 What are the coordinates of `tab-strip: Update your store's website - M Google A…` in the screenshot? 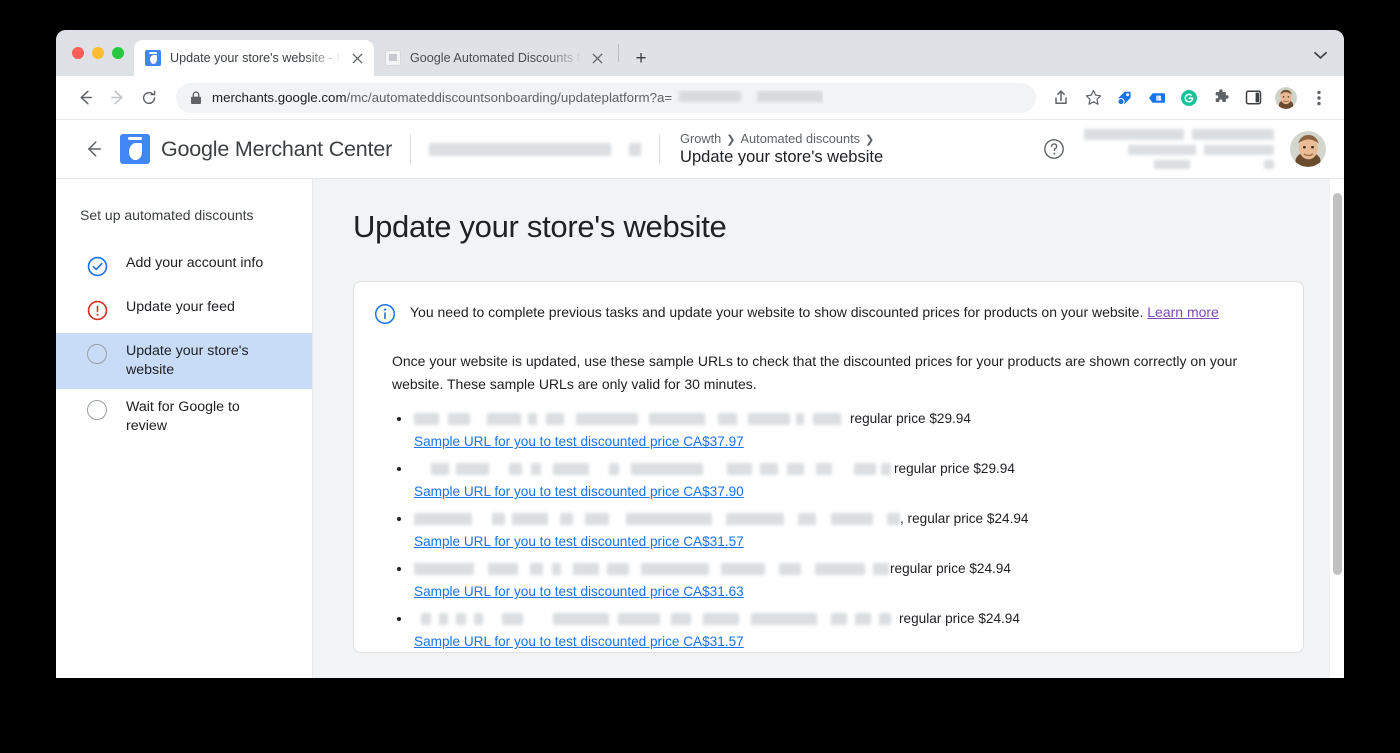 It's located at (700, 53).